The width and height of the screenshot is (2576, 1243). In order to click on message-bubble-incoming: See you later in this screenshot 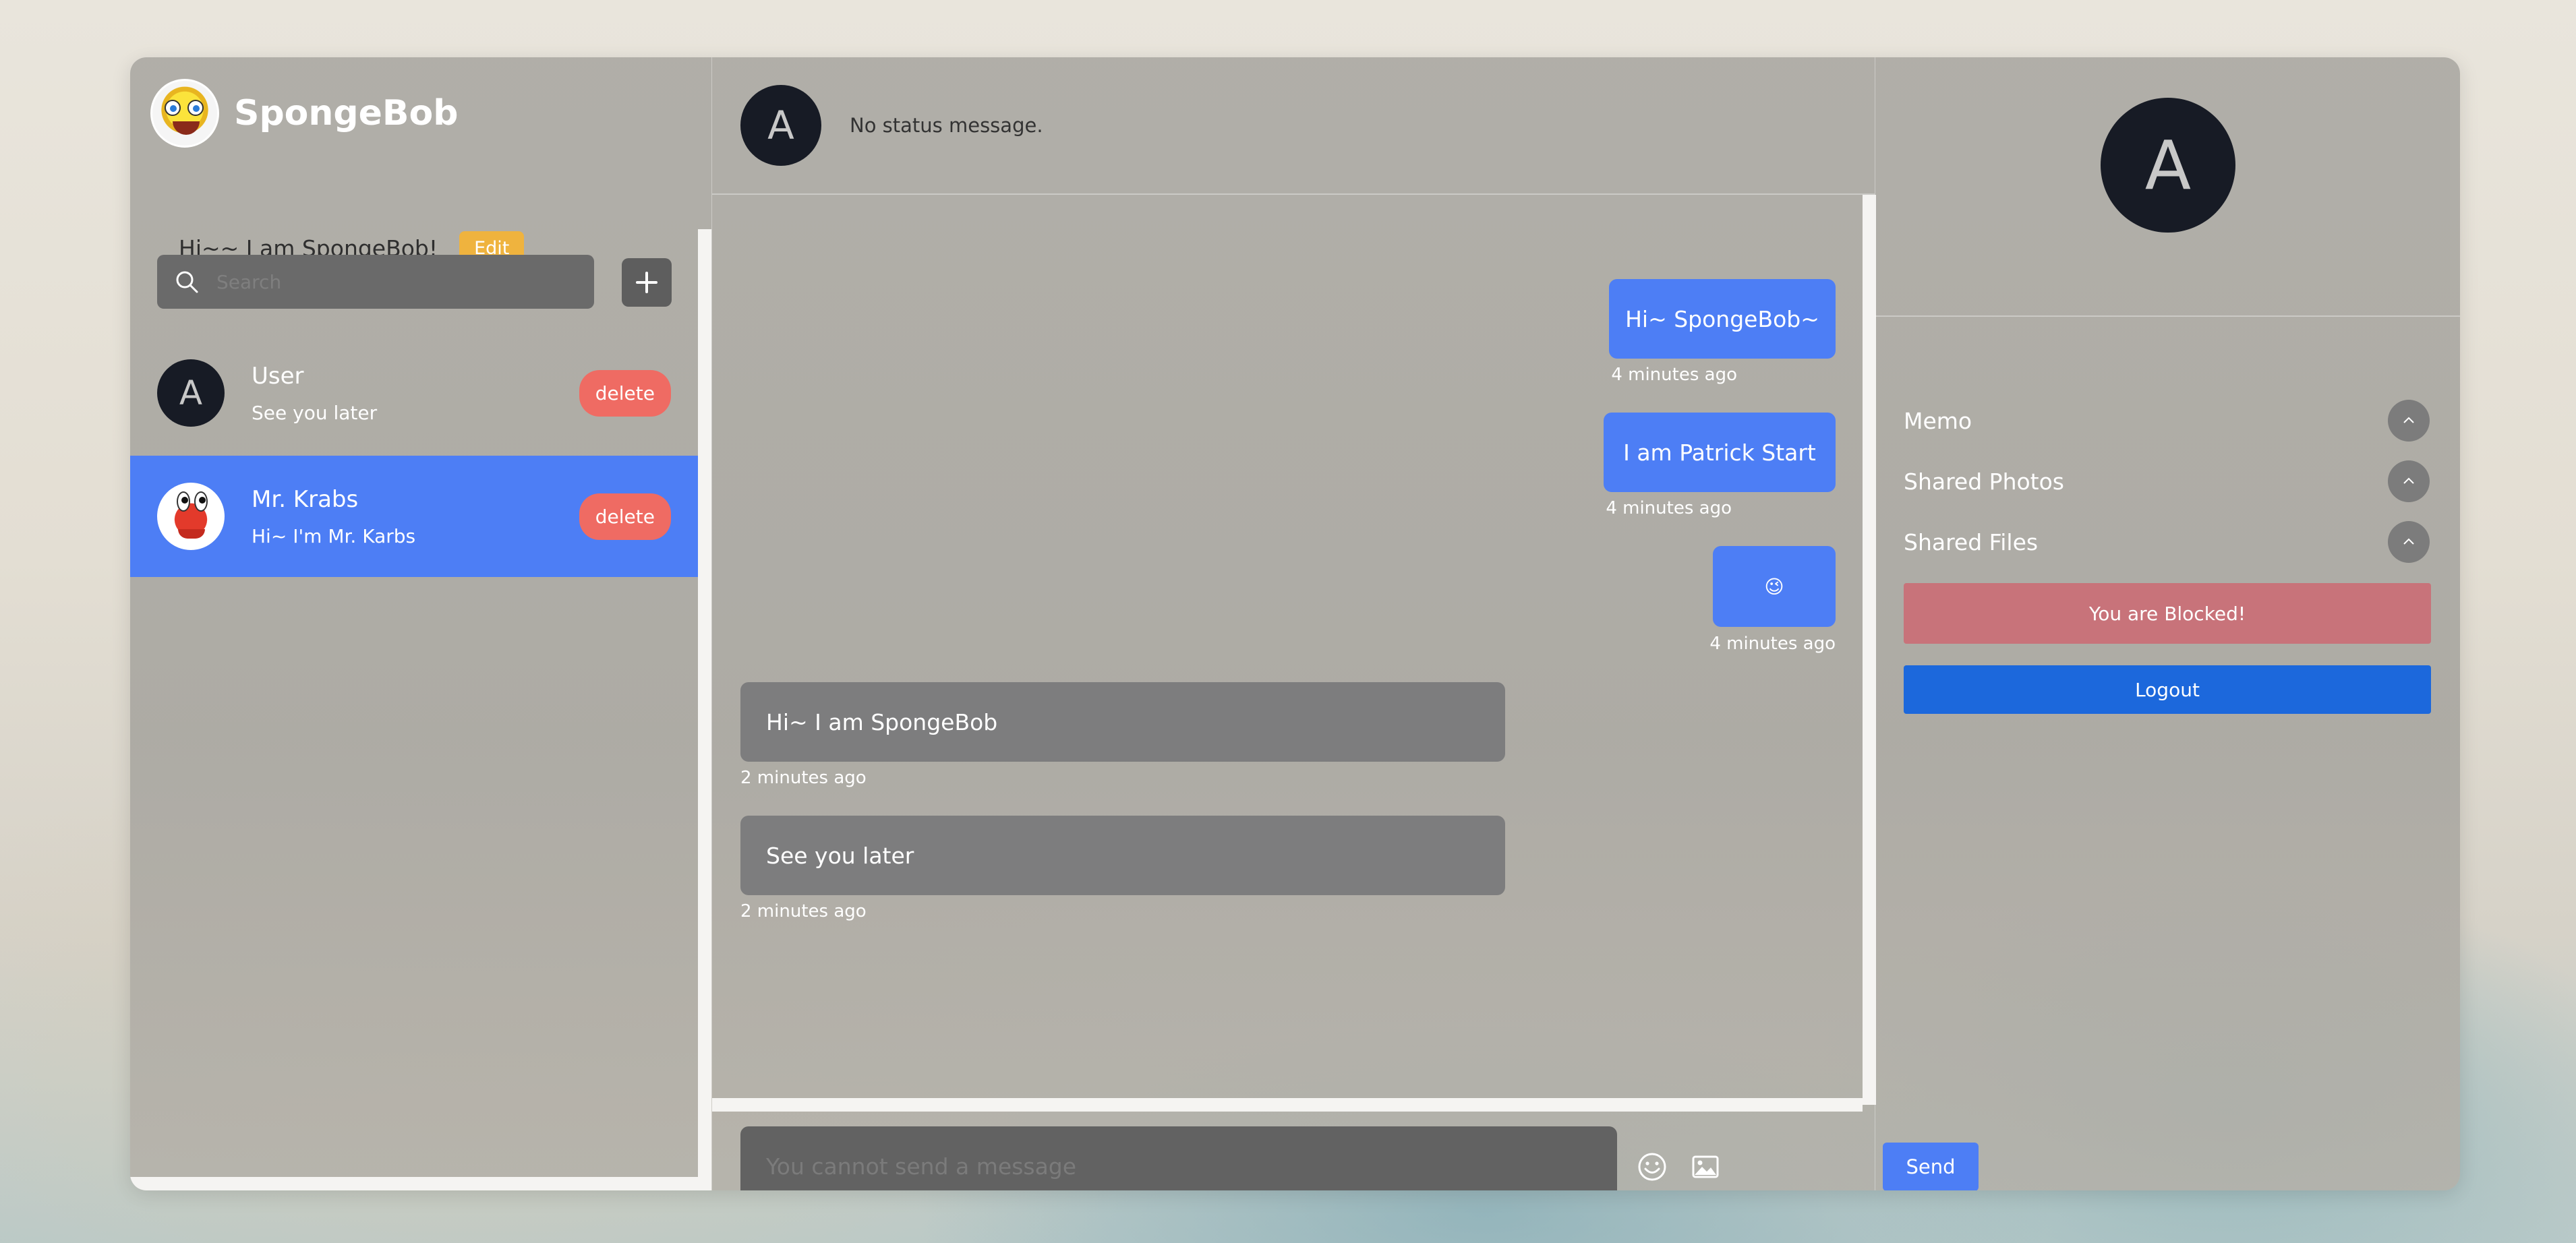, I will do `click(1123, 855)`.